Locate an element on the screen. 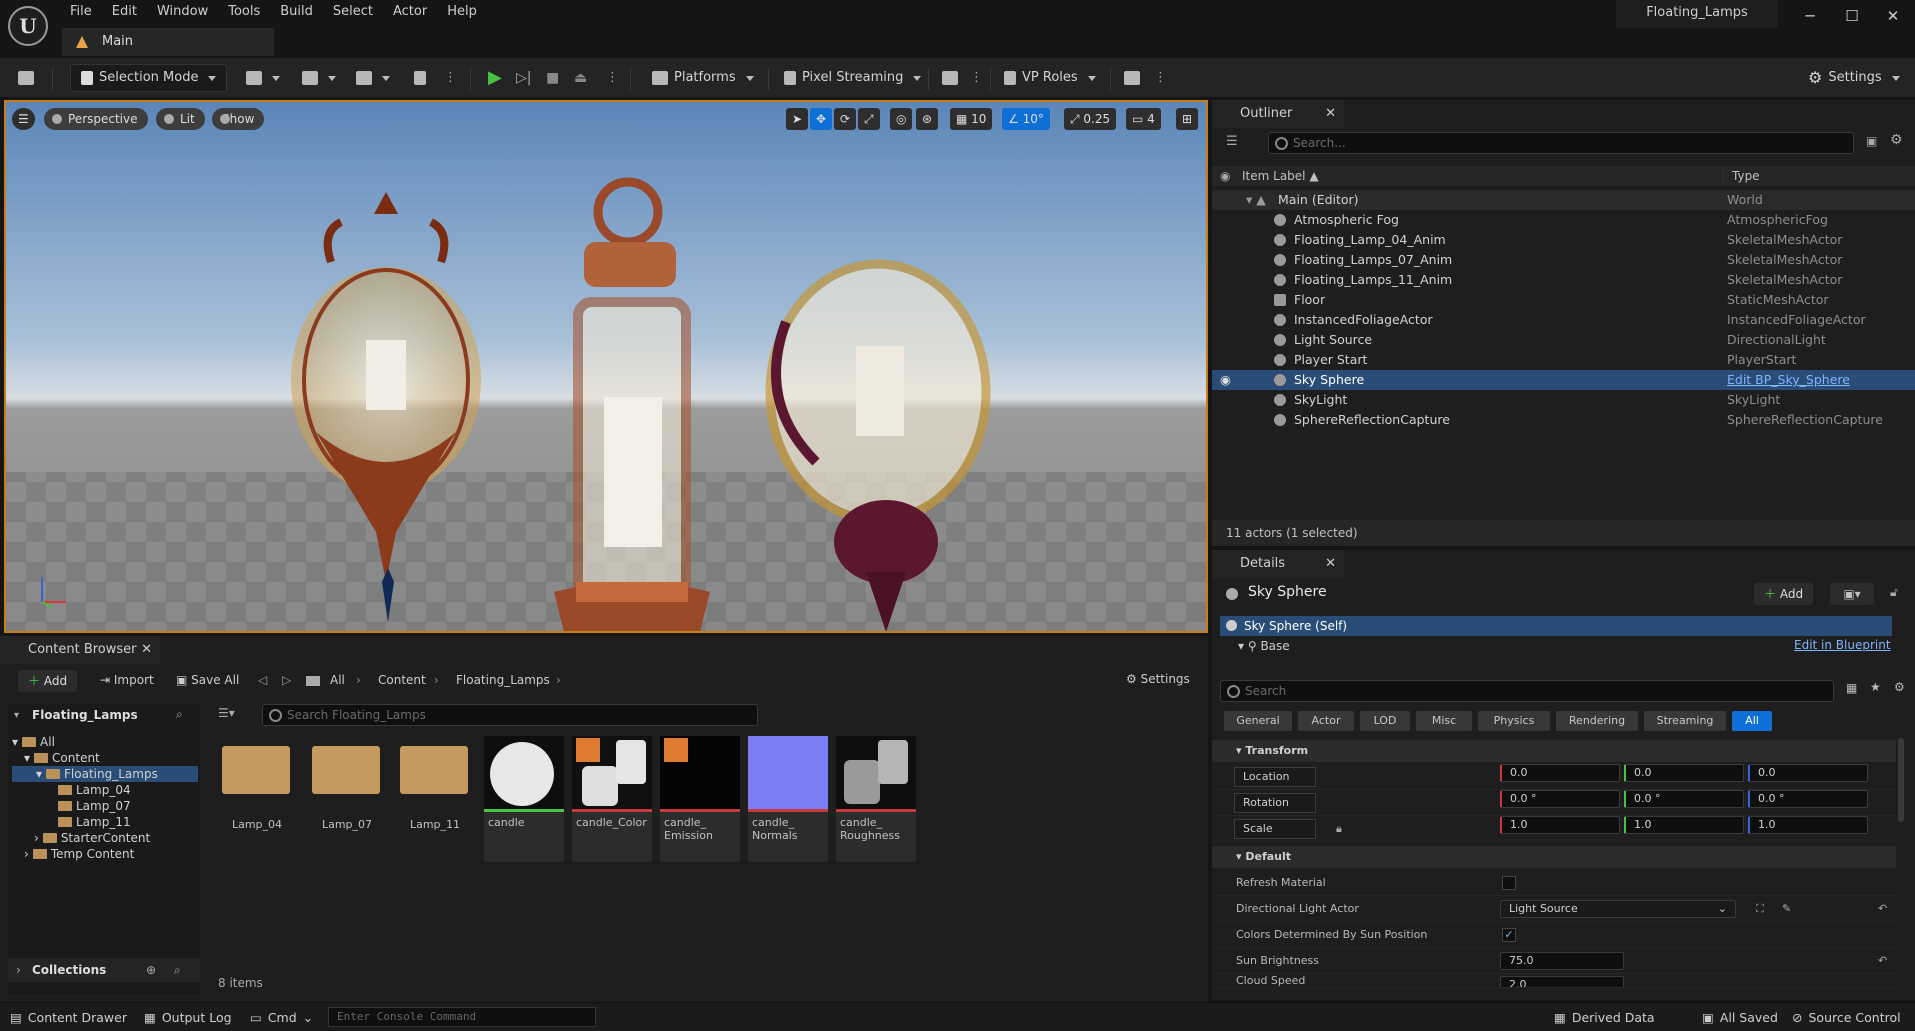 The width and height of the screenshot is (1915, 1031). eject-icon: ⏏ is located at coordinates (580, 78).